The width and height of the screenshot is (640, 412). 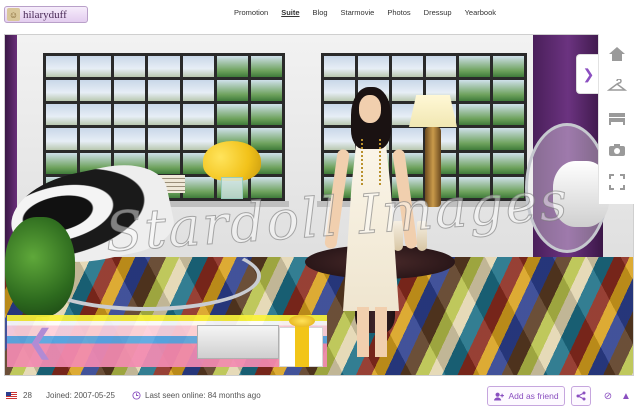 I want to click on nav-item-promotion: Promotion, so click(x=251, y=12).